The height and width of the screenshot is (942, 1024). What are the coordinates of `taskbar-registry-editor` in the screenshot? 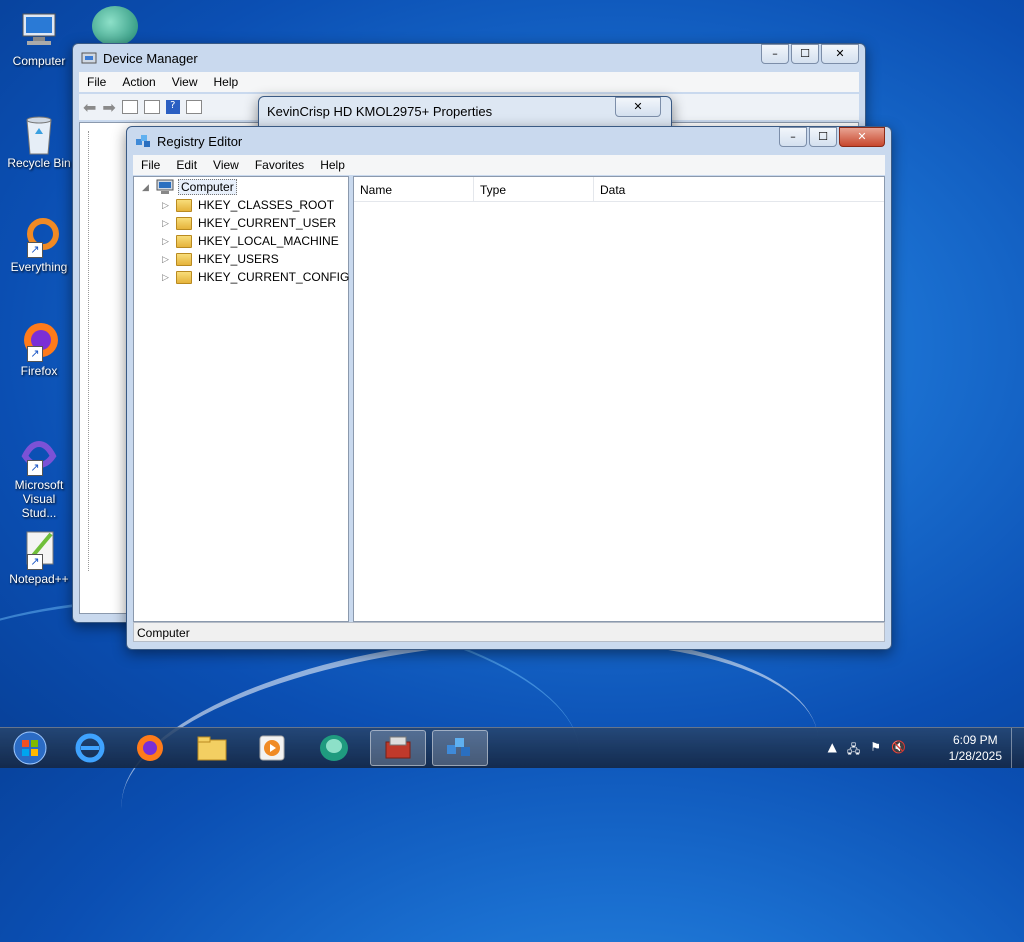 It's located at (460, 748).